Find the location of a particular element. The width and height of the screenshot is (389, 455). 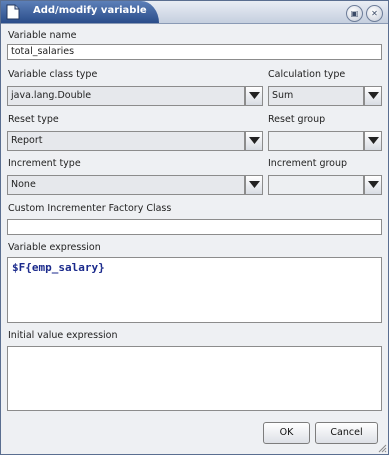

variable-expression-text: $F{emp_salary} is located at coordinates (58, 267).